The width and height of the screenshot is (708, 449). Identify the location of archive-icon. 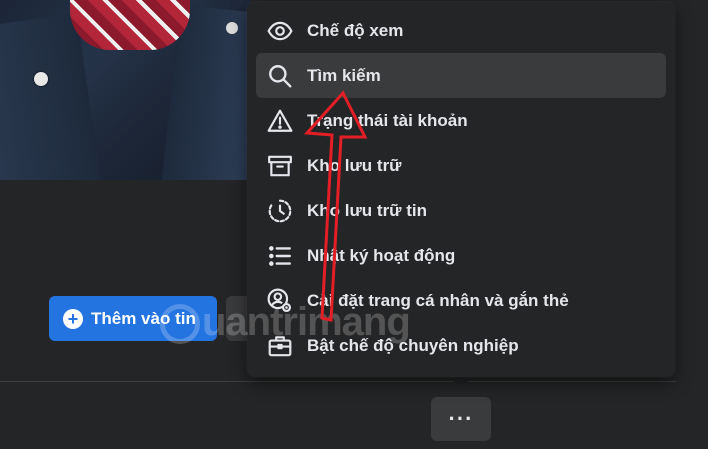
(280, 166).